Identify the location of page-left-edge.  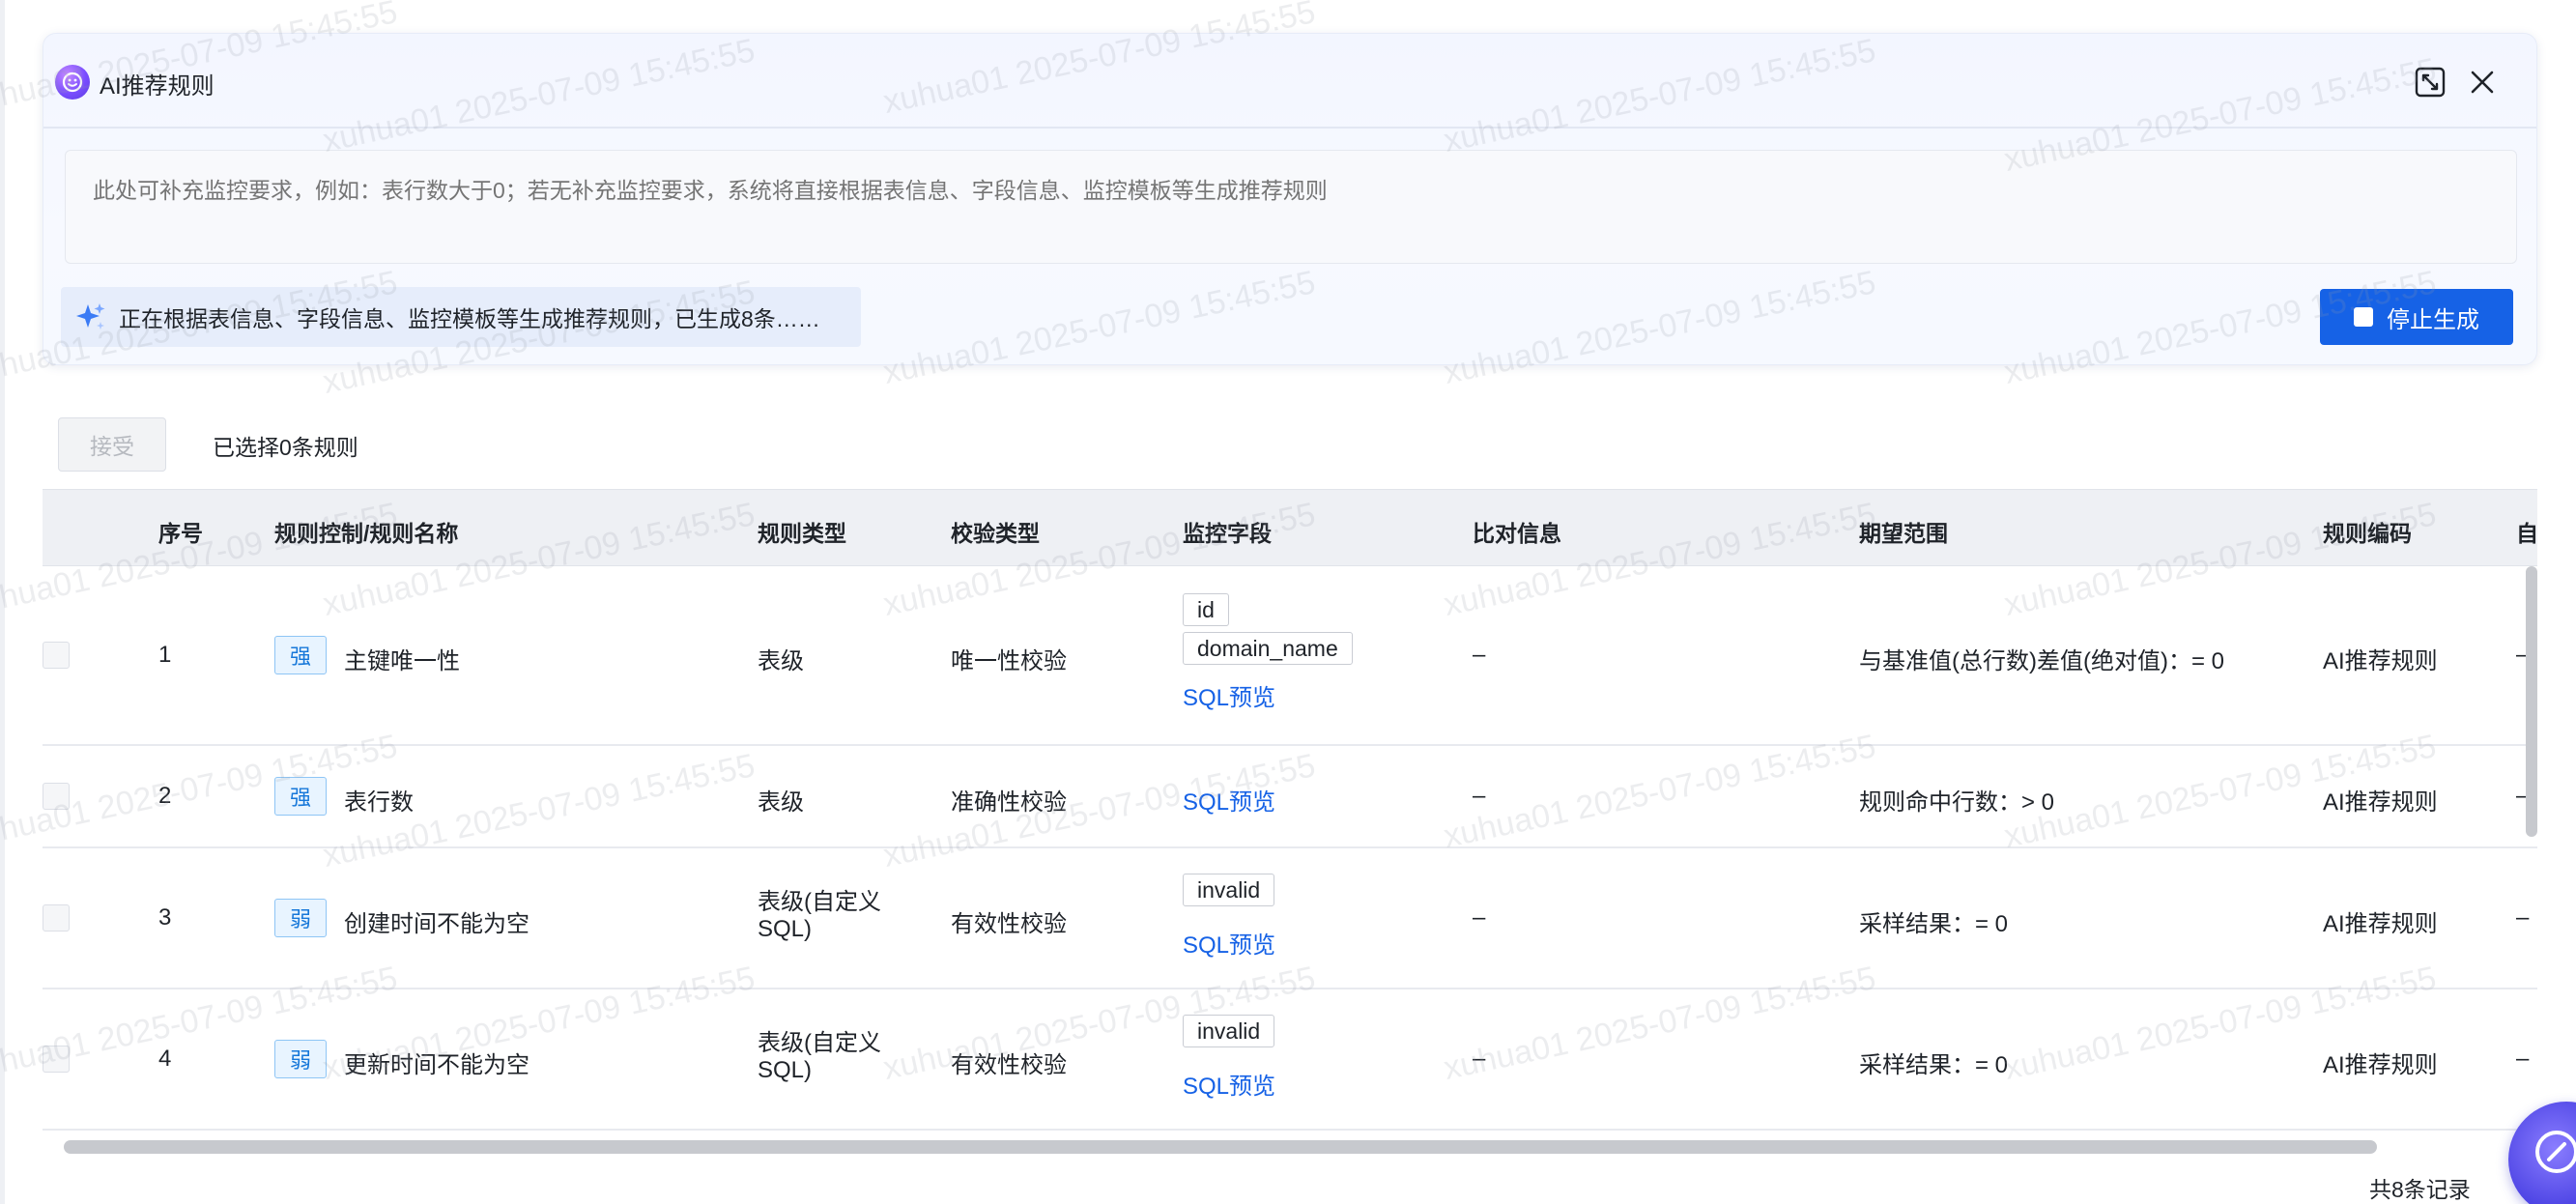
(3, 602).